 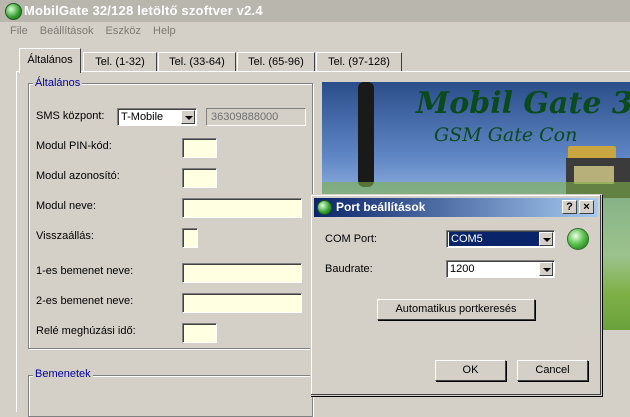 What do you see at coordinates (500, 269) in the screenshot?
I see `baudrate-select: 1200` at bounding box center [500, 269].